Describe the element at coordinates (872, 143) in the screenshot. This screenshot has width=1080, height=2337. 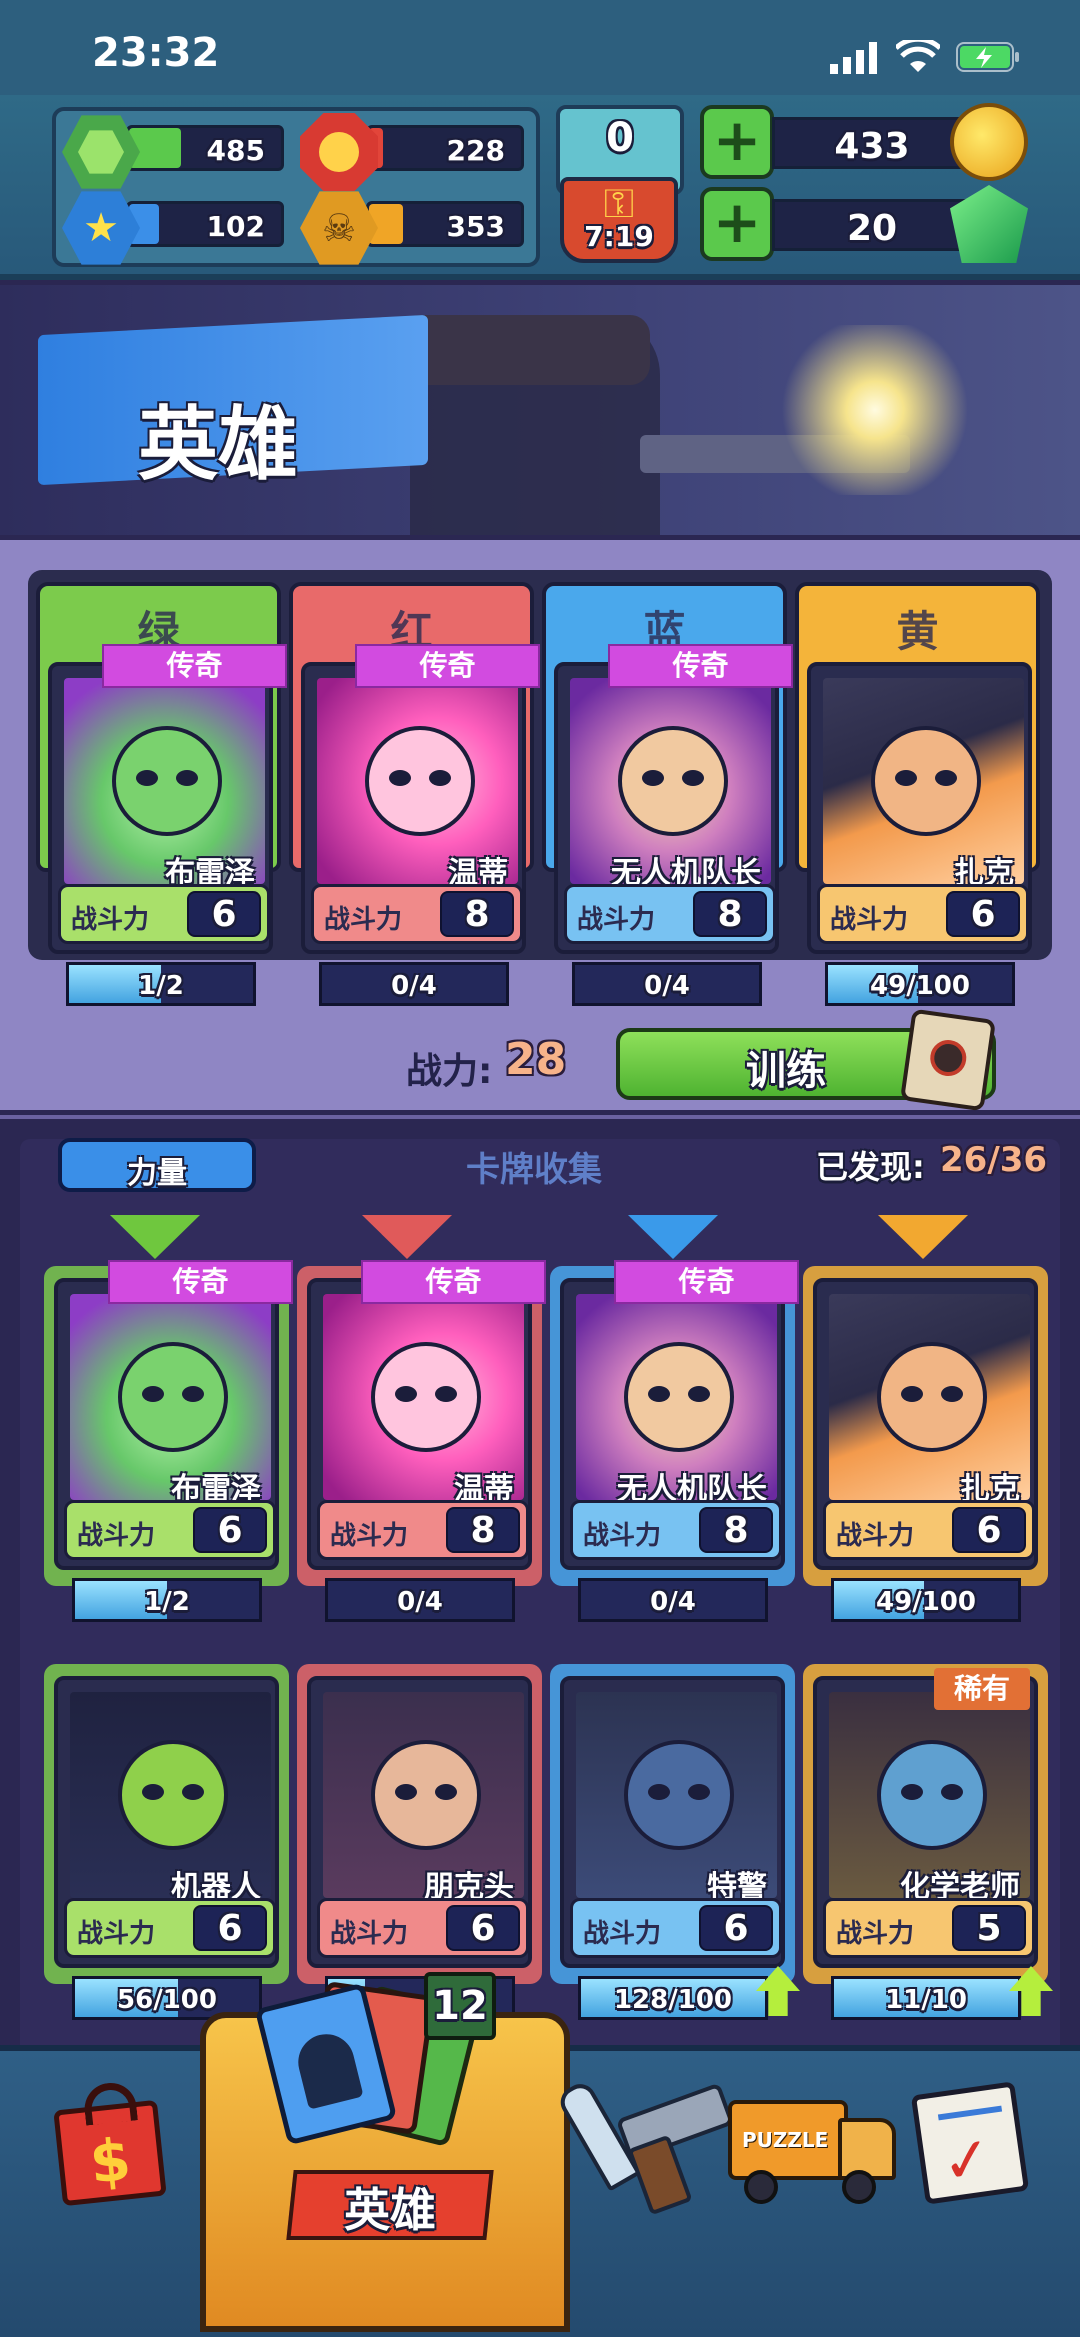
I see `coin-counter: 433` at that location.